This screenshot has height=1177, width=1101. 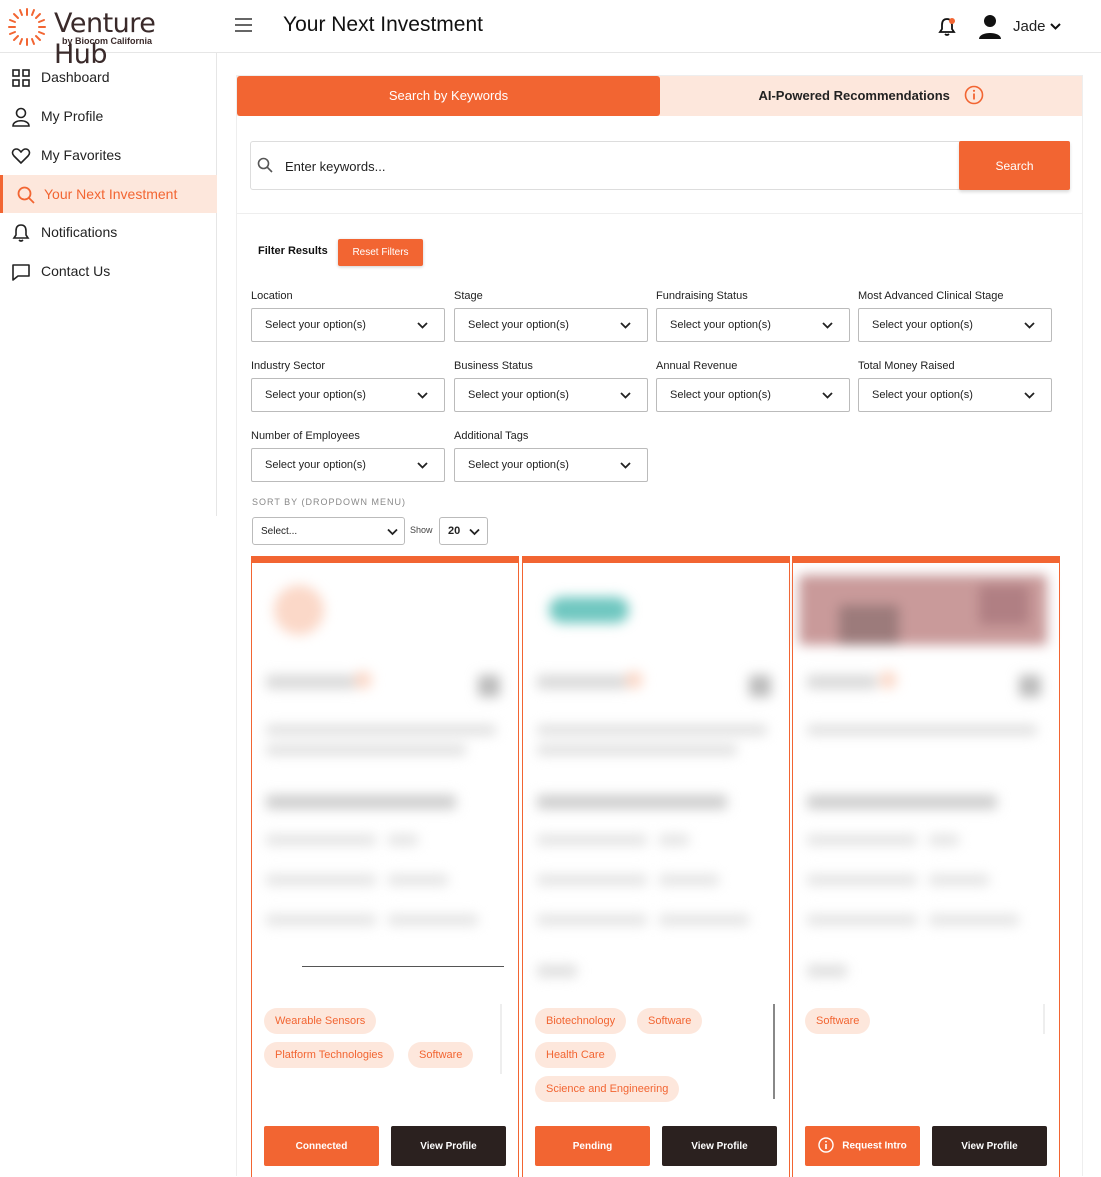 I want to click on page-size-select: 20, so click(x=463, y=531).